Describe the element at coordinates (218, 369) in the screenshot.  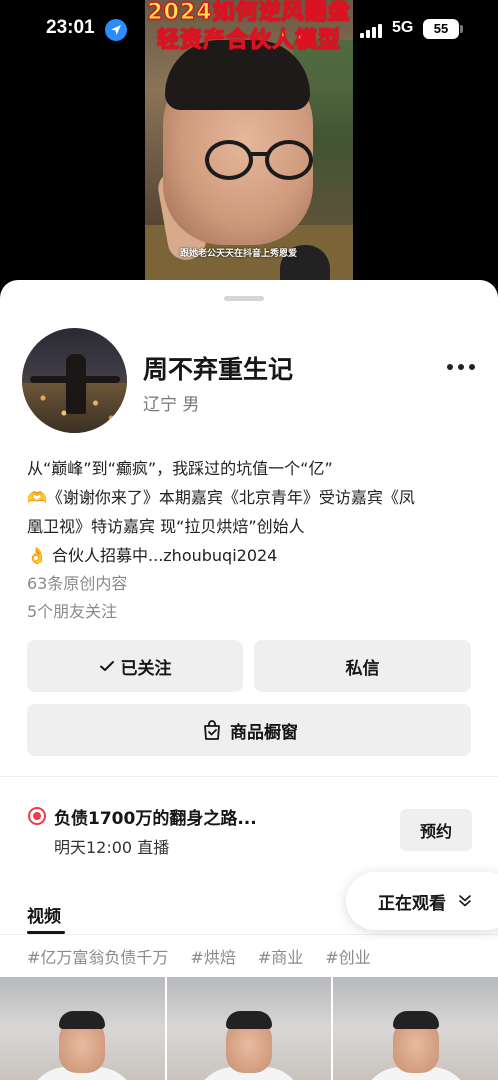
I see `profile-name: 周不弃重生记` at that location.